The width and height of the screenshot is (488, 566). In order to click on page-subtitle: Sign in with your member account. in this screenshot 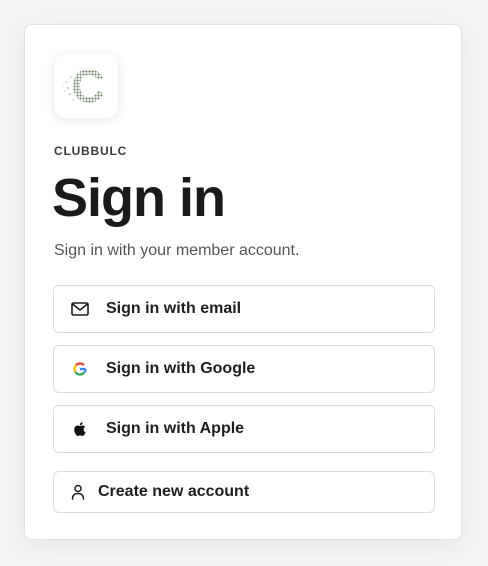, I will do `click(177, 250)`.